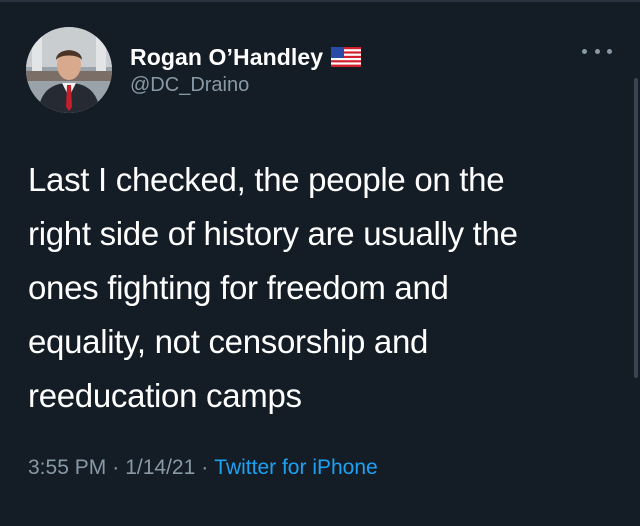 The image size is (640, 526). I want to click on scrollbar, so click(636, 228).